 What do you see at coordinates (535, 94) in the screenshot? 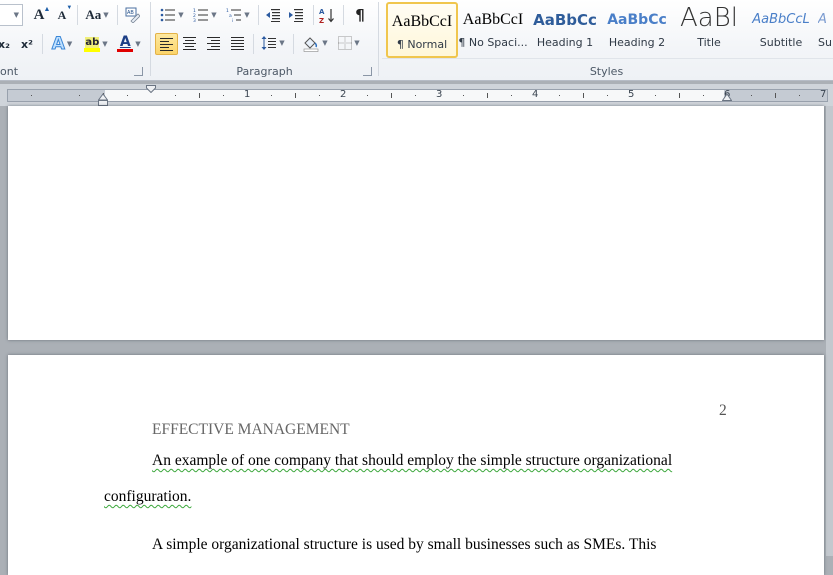
I see `ruler-number: 4` at bounding box center [535, 94].